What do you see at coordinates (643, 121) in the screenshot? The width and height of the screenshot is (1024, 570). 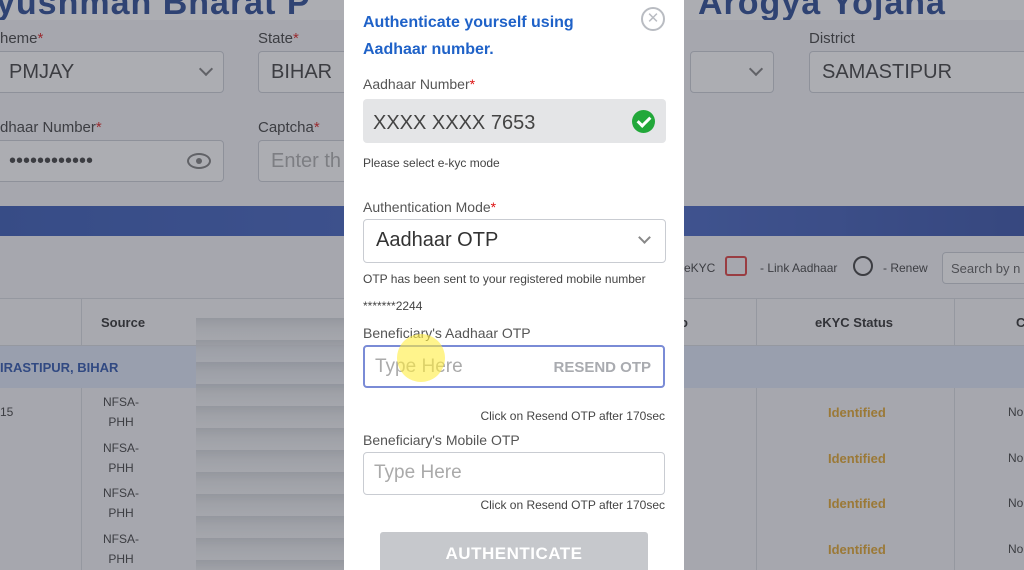 I see `verified-check-icon` at bounding box center [643, 121].